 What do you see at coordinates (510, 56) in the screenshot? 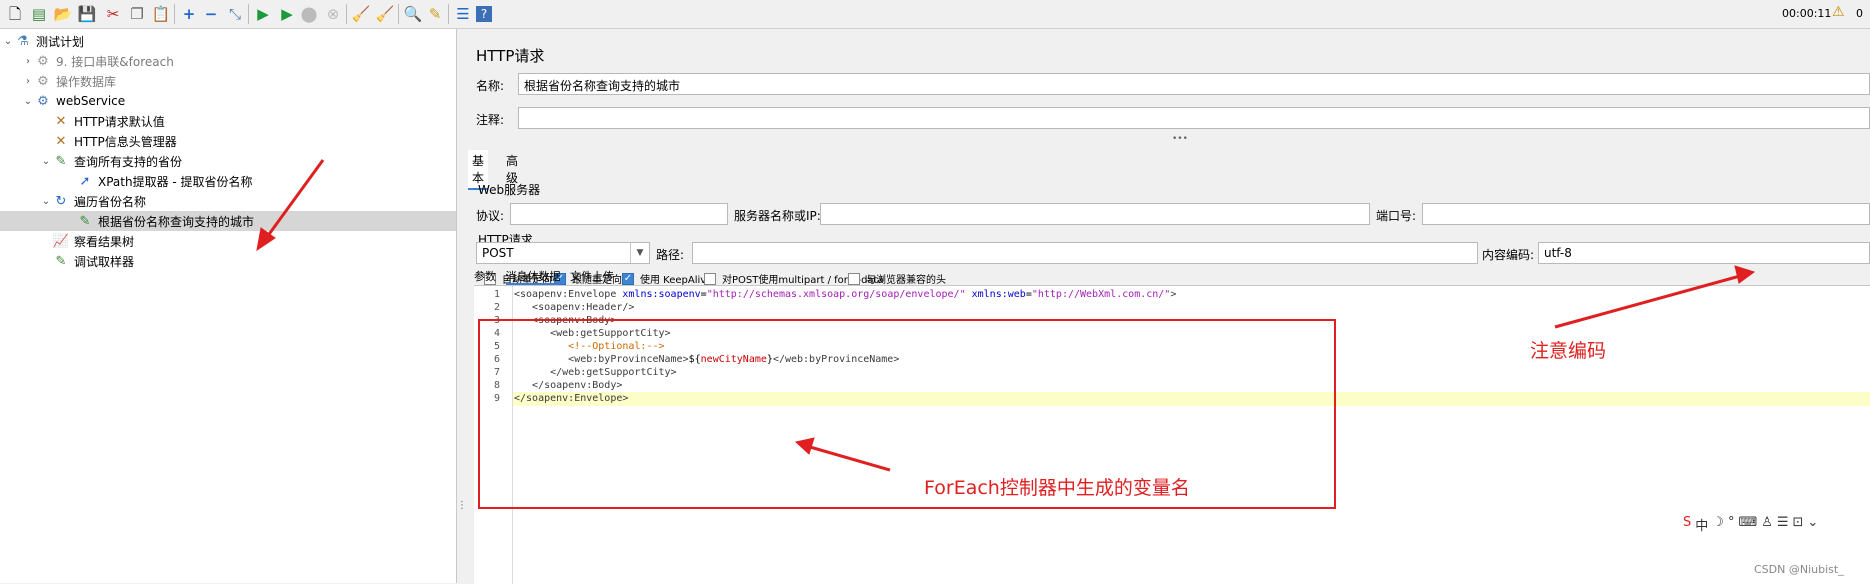
I see `panel-title: HTTP请求` at bounding box center [510, 56].